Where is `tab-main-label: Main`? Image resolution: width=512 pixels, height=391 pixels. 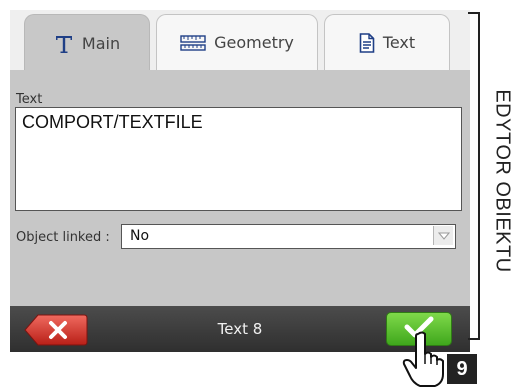
tab-main-label: Main is located at coordinates (101, 43).